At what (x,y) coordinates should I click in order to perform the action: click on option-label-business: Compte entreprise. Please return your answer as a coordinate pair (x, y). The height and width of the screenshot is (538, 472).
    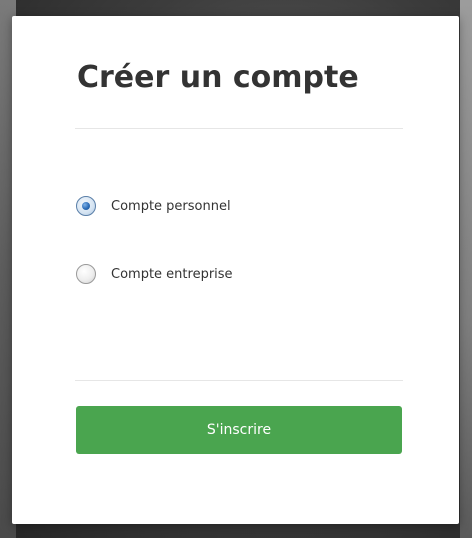
    Looking at the image, I should click on (172, 274).